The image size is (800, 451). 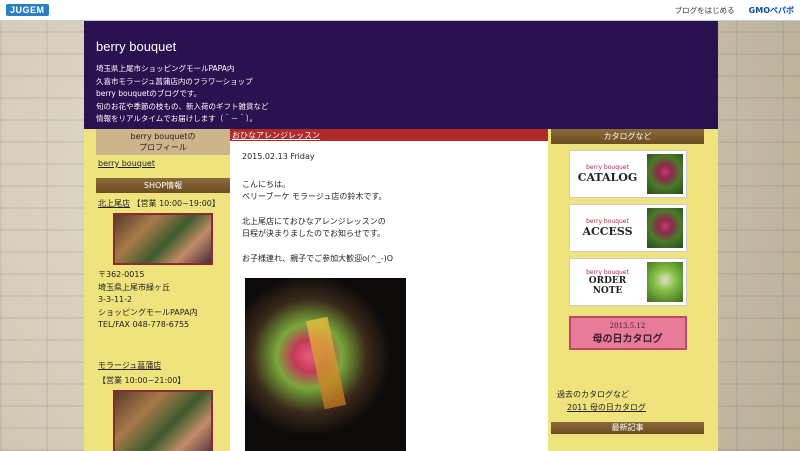 I want to click on access-banner-text: berry bouquet ACCESS, so click(x=608, y=228).